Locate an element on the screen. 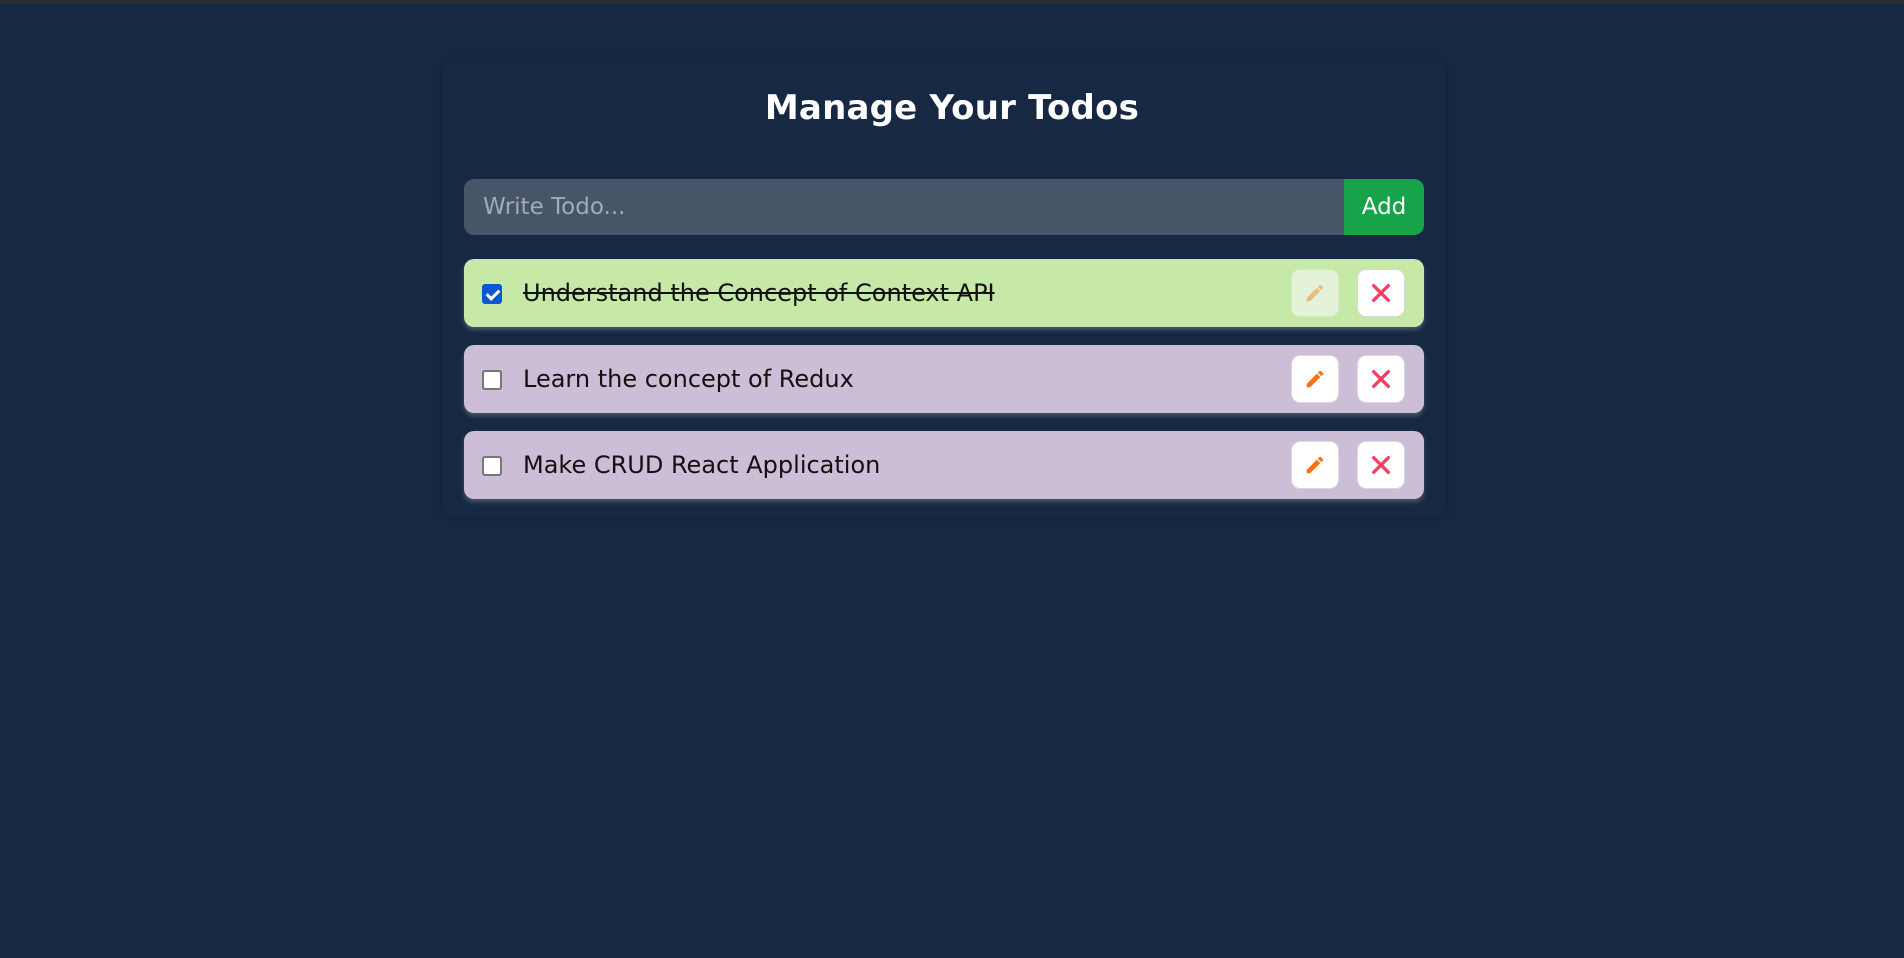 This screenshot has width=1904, height=958. todo-text: Understand the Concept of Context API is located at coordinates (759, 293).